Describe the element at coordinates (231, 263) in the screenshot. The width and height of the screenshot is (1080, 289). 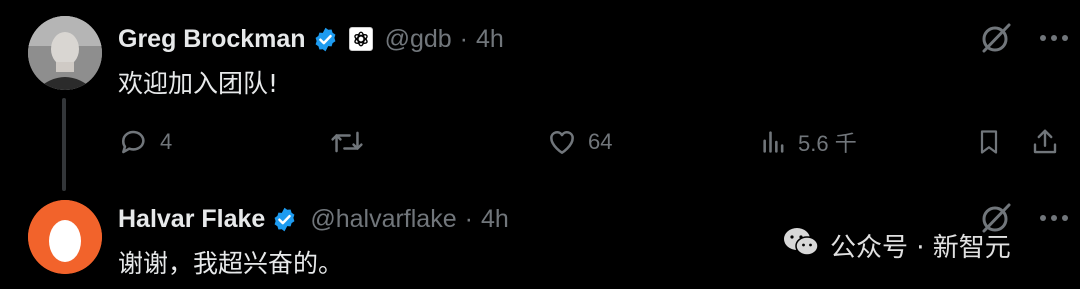
I see `reply-text: 谢谢，我超兴奋的。` at that location.